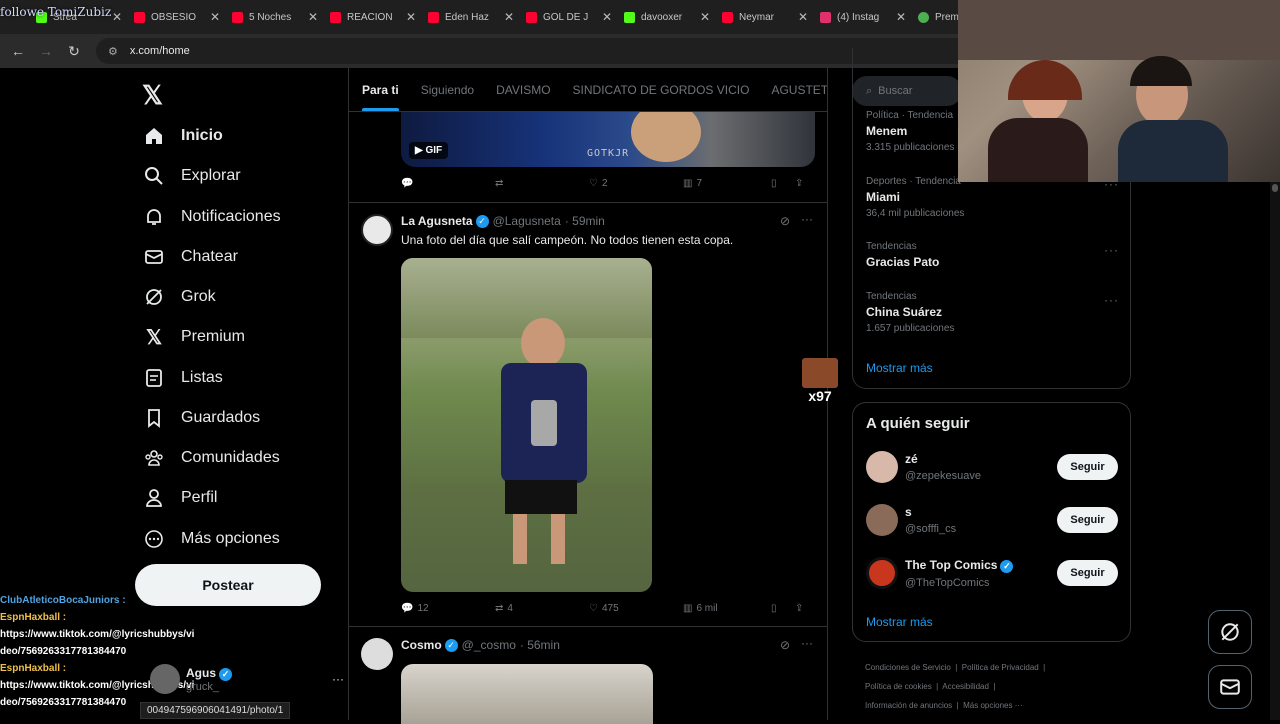  What do you see at coordinates (190, 257) in the screenshot?
I see `nav-chat: Chatear` at bounding box center [190, 257].